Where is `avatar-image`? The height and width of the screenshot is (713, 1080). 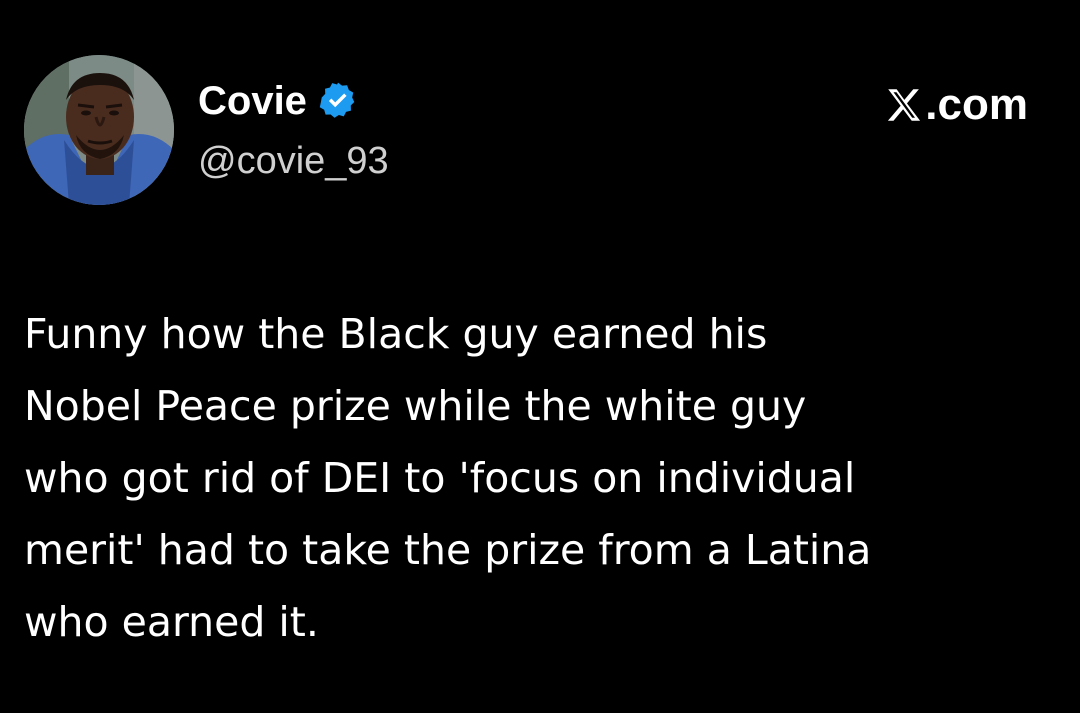
avatar-image is located at coordinates (99, 130).